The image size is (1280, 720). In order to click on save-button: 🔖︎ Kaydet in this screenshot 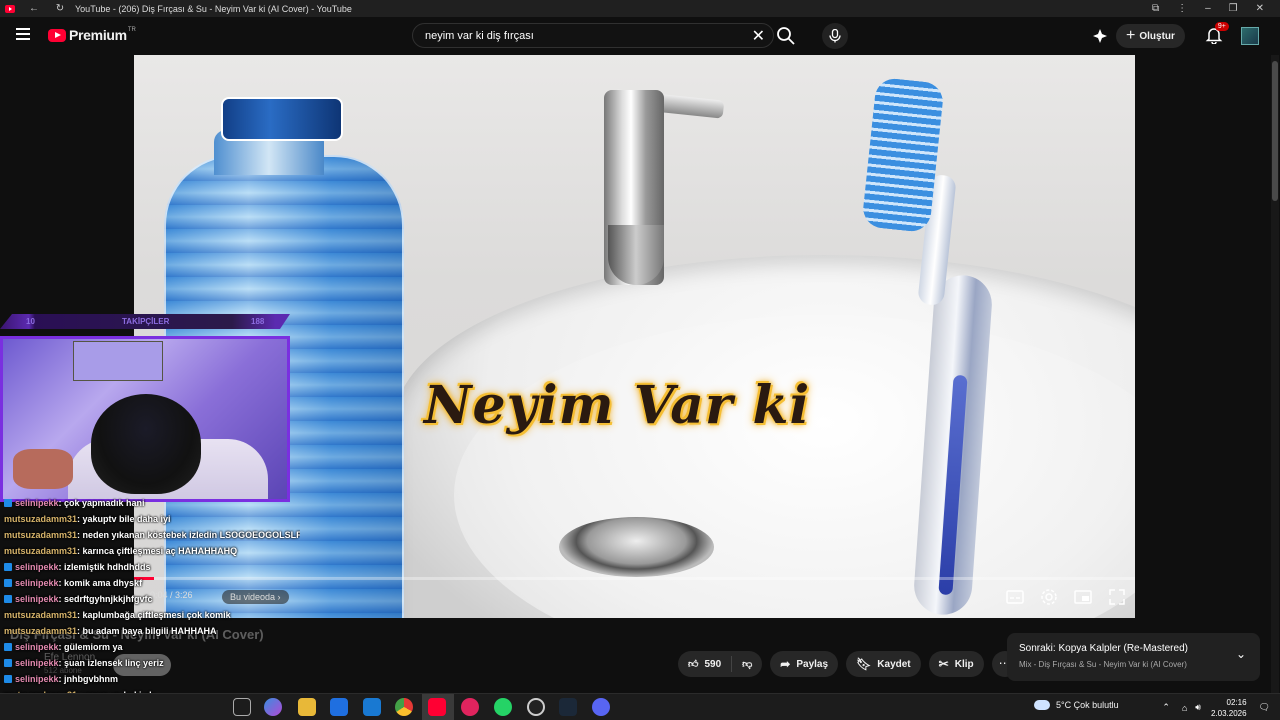, I will do `click(883, 664)`.